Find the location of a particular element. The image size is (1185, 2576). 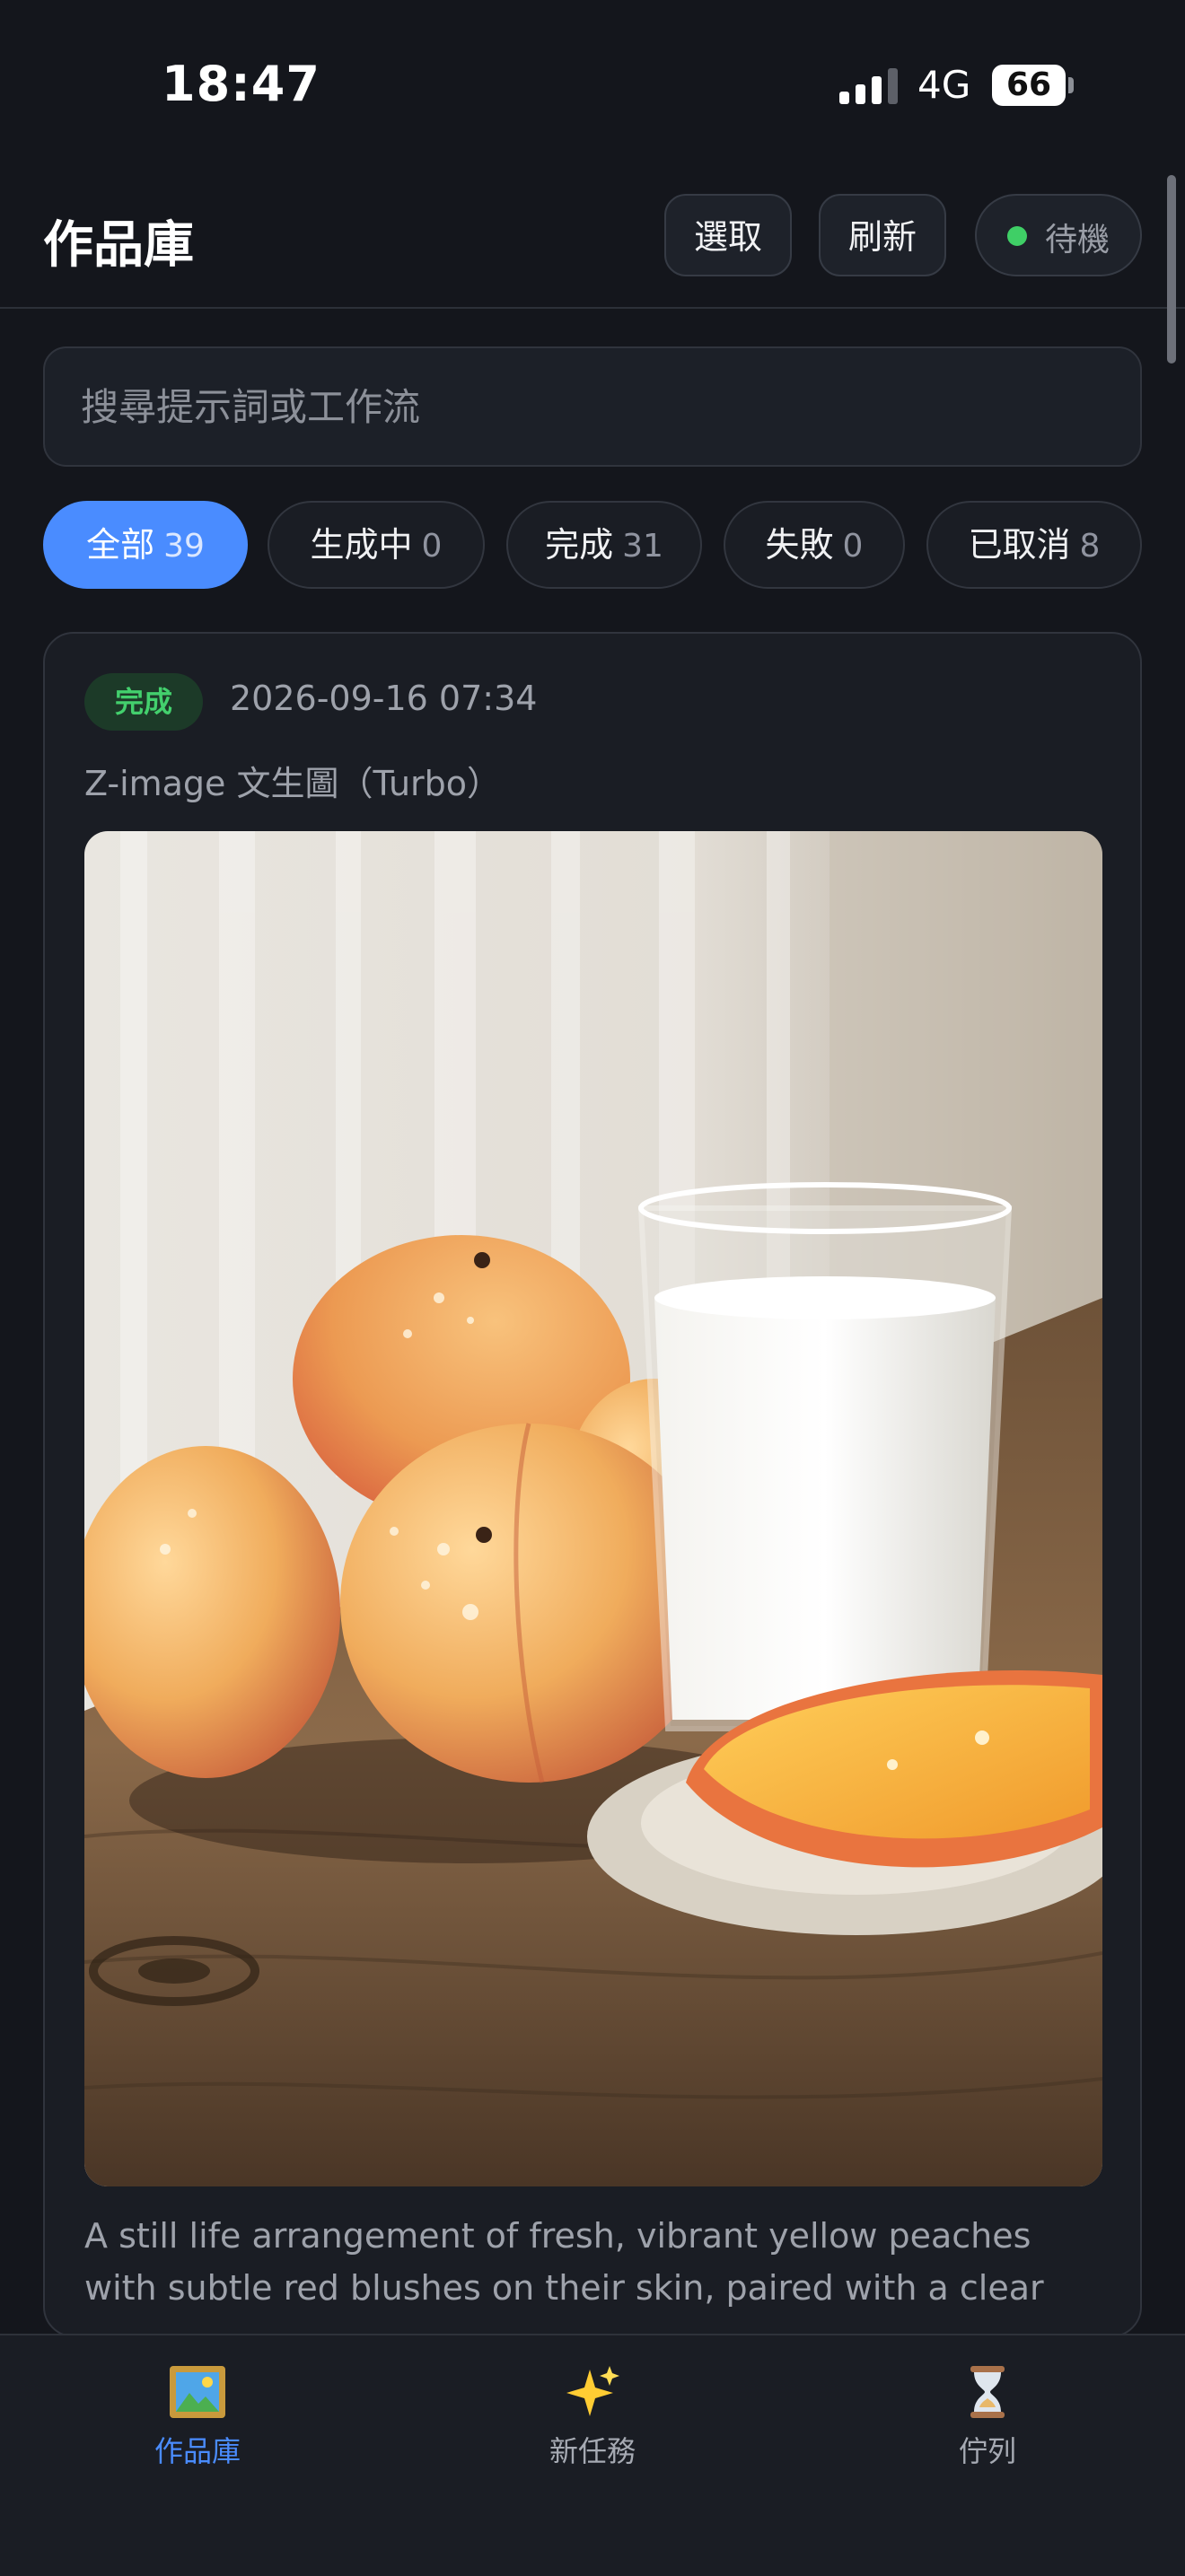

bottom-tab-bar: 作品庫 新任務 佇列 is located at coordinates (592, 2455).